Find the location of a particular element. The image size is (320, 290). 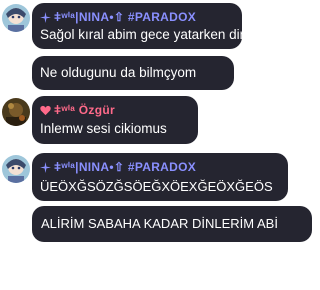

heart-icon is located at coordinates (45, 110).